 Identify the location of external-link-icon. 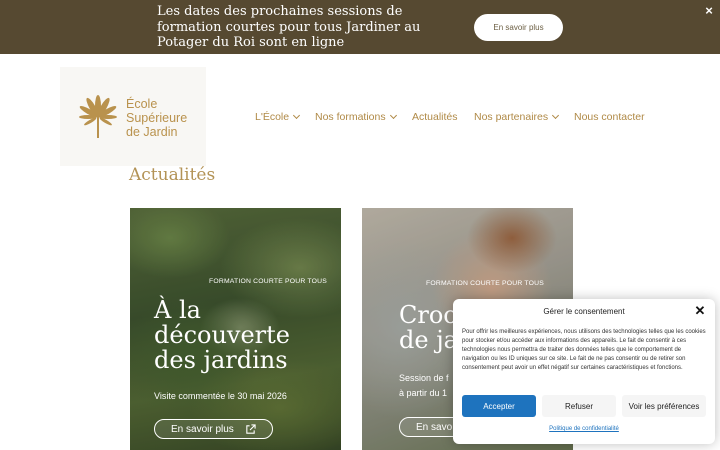
(251, 429).